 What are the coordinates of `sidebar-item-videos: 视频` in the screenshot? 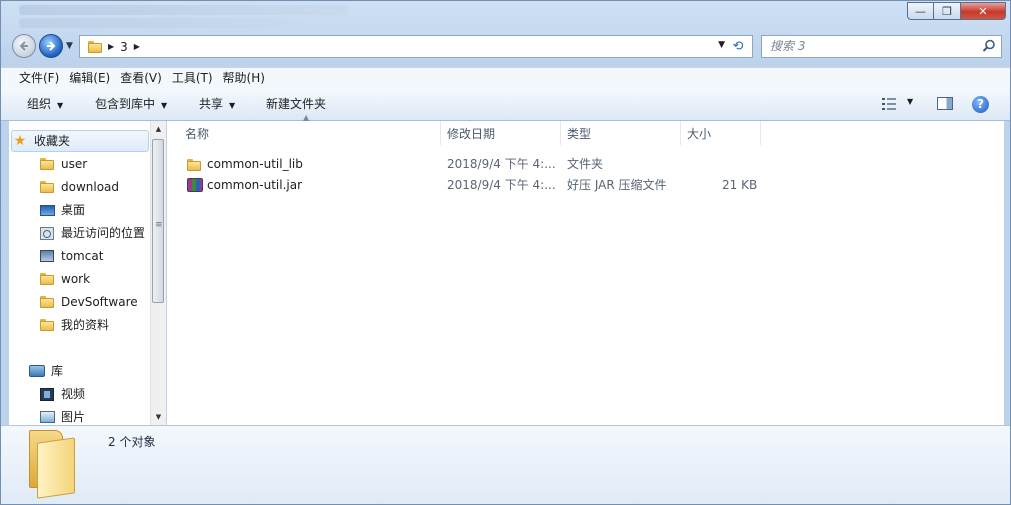 It's located at (62, 394).